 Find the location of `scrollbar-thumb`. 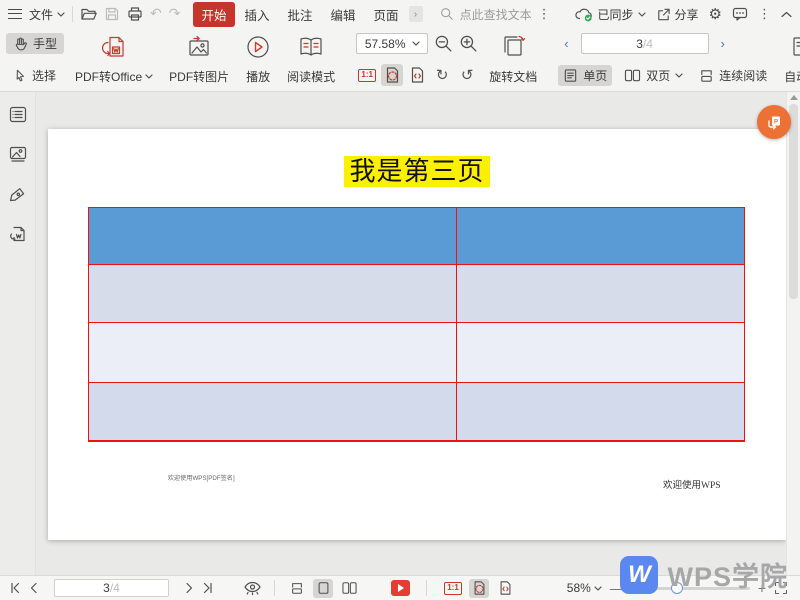

scrollbar-thumb is located at coordinates (793, 201).